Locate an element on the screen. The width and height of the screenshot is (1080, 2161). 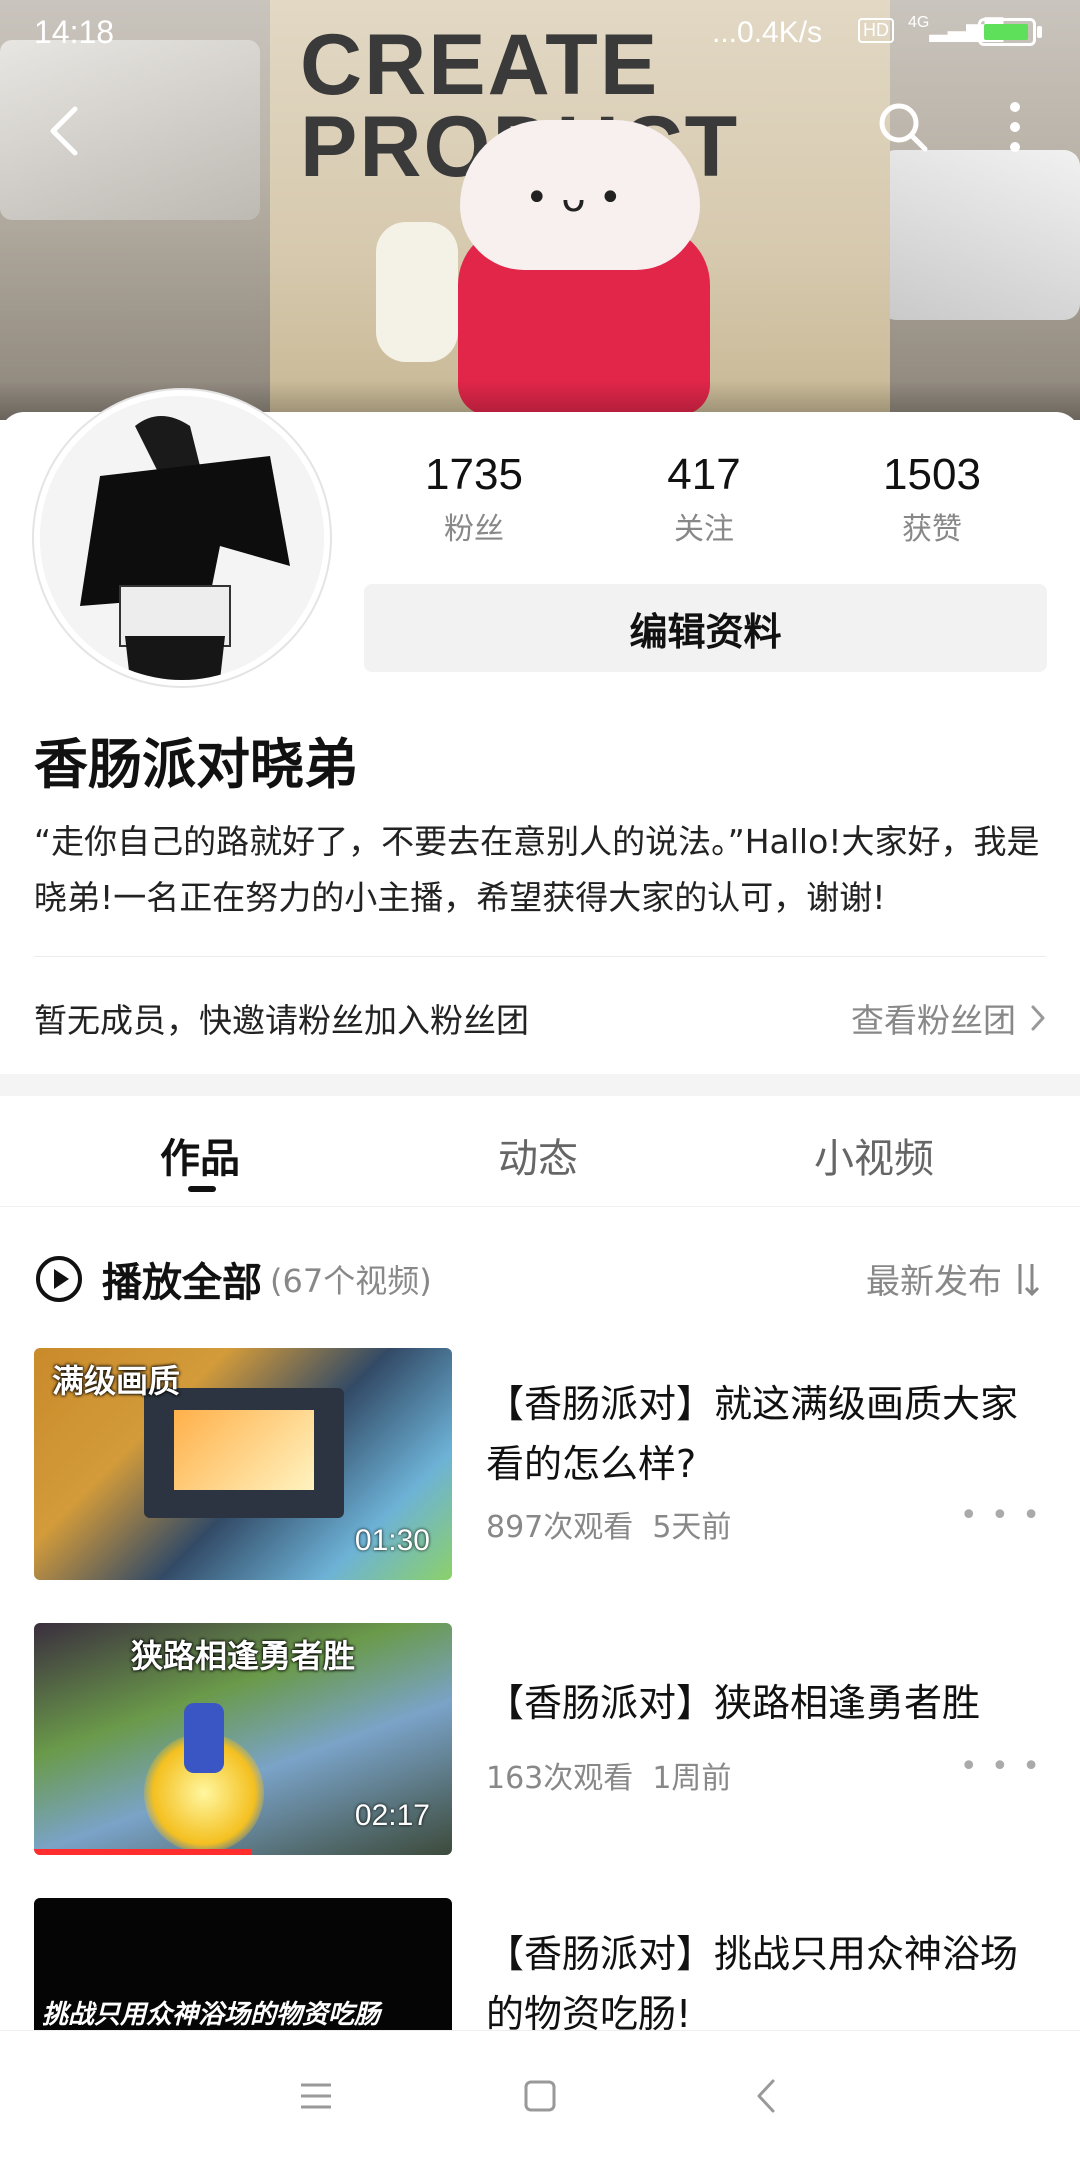
stat-followers: 1735 粉丝 is located at coordinates (474, 499).